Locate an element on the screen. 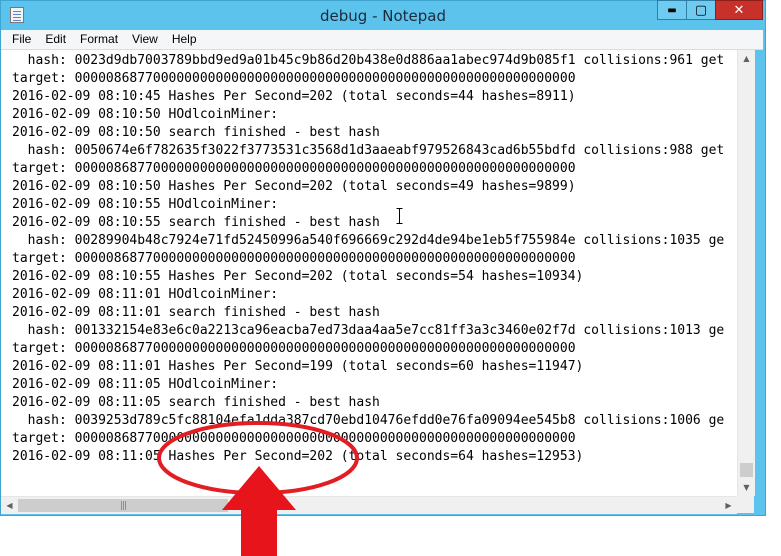 This screenshot has width=781, height=556. annotation-overlay is located at coordinates (258, 488).